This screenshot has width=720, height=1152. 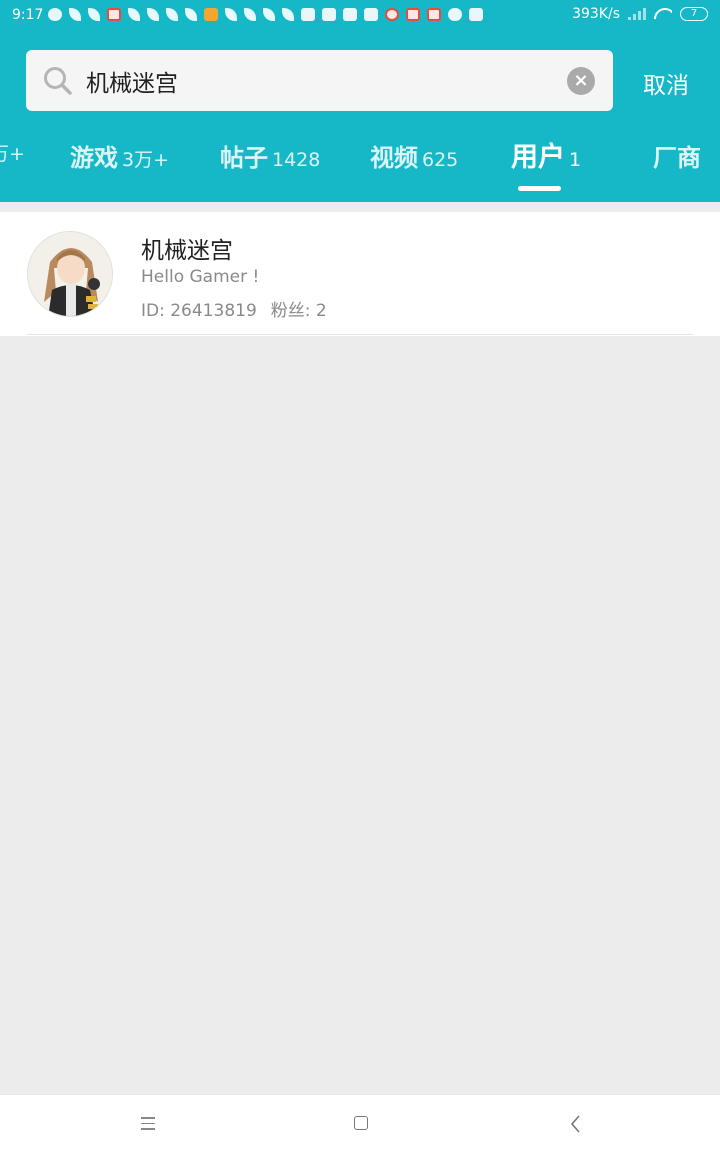 What do you see at coordinates (539, 188) in the screenshot?
I see `active-tab-indicator` at bounding box center [539, 188].